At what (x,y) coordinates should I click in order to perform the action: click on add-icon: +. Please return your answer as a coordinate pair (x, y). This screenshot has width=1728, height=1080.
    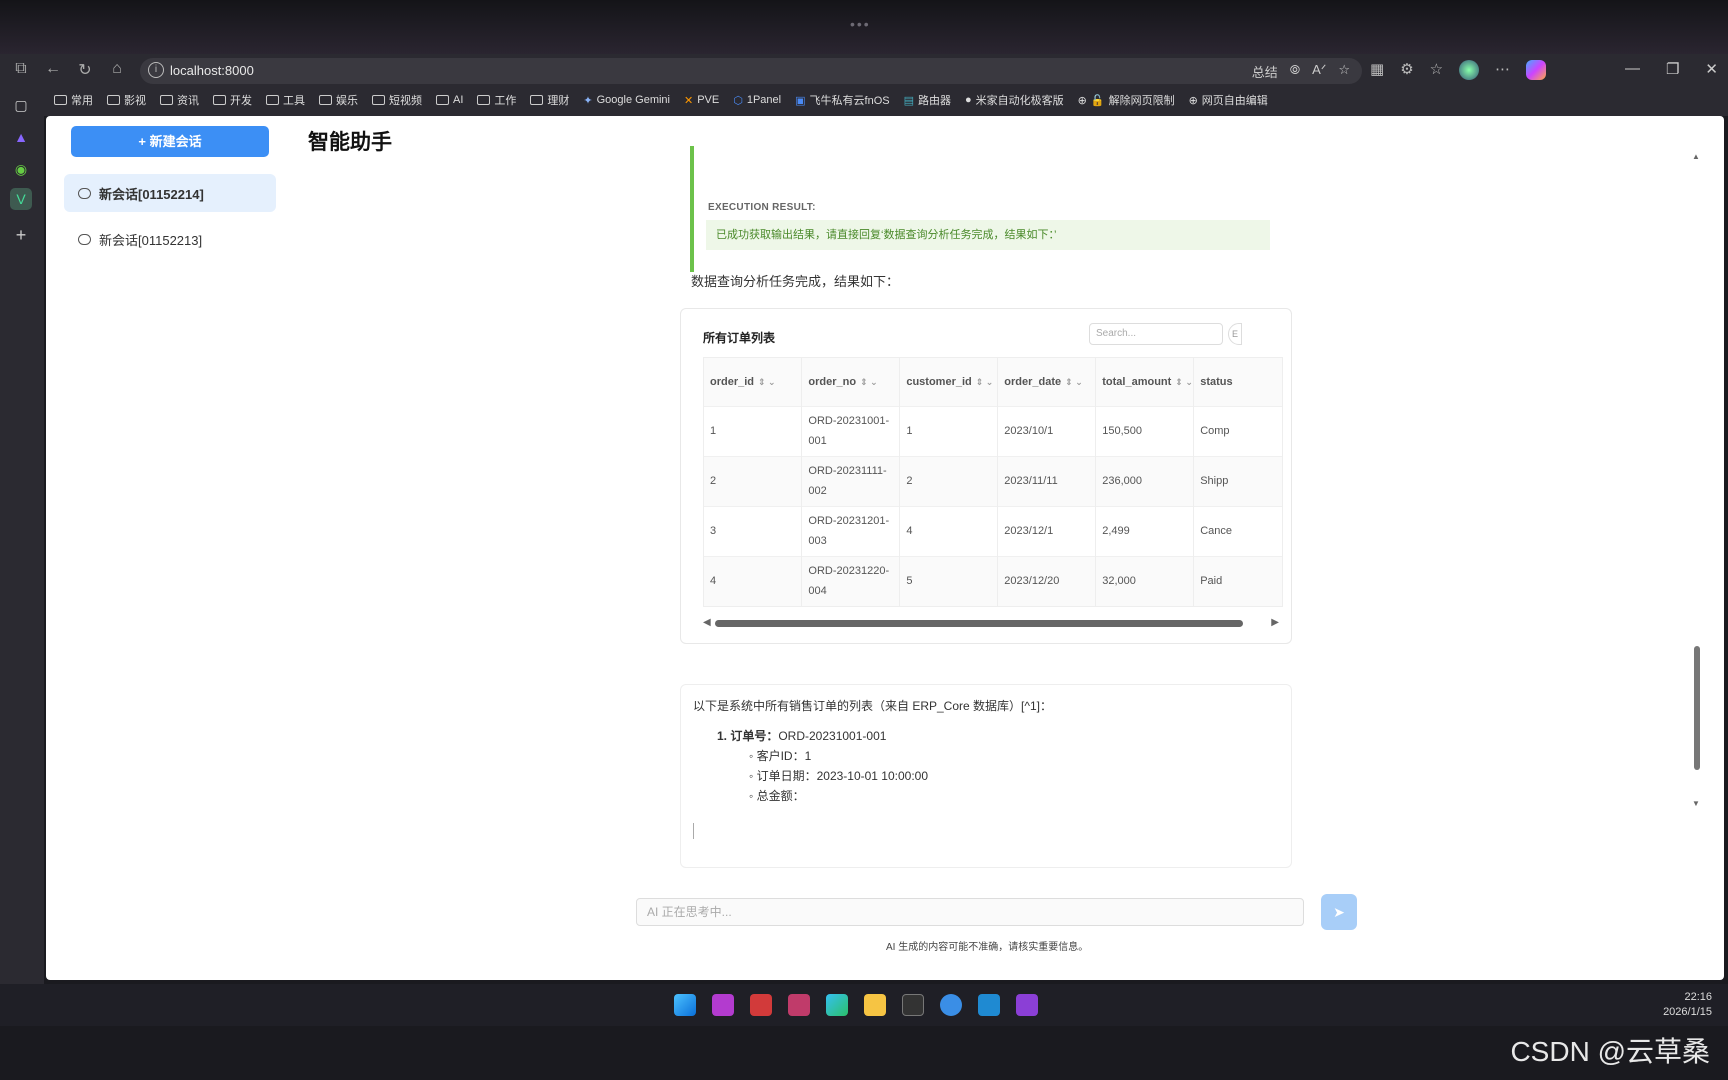
    Looking at the image, I should click on (21, 235).